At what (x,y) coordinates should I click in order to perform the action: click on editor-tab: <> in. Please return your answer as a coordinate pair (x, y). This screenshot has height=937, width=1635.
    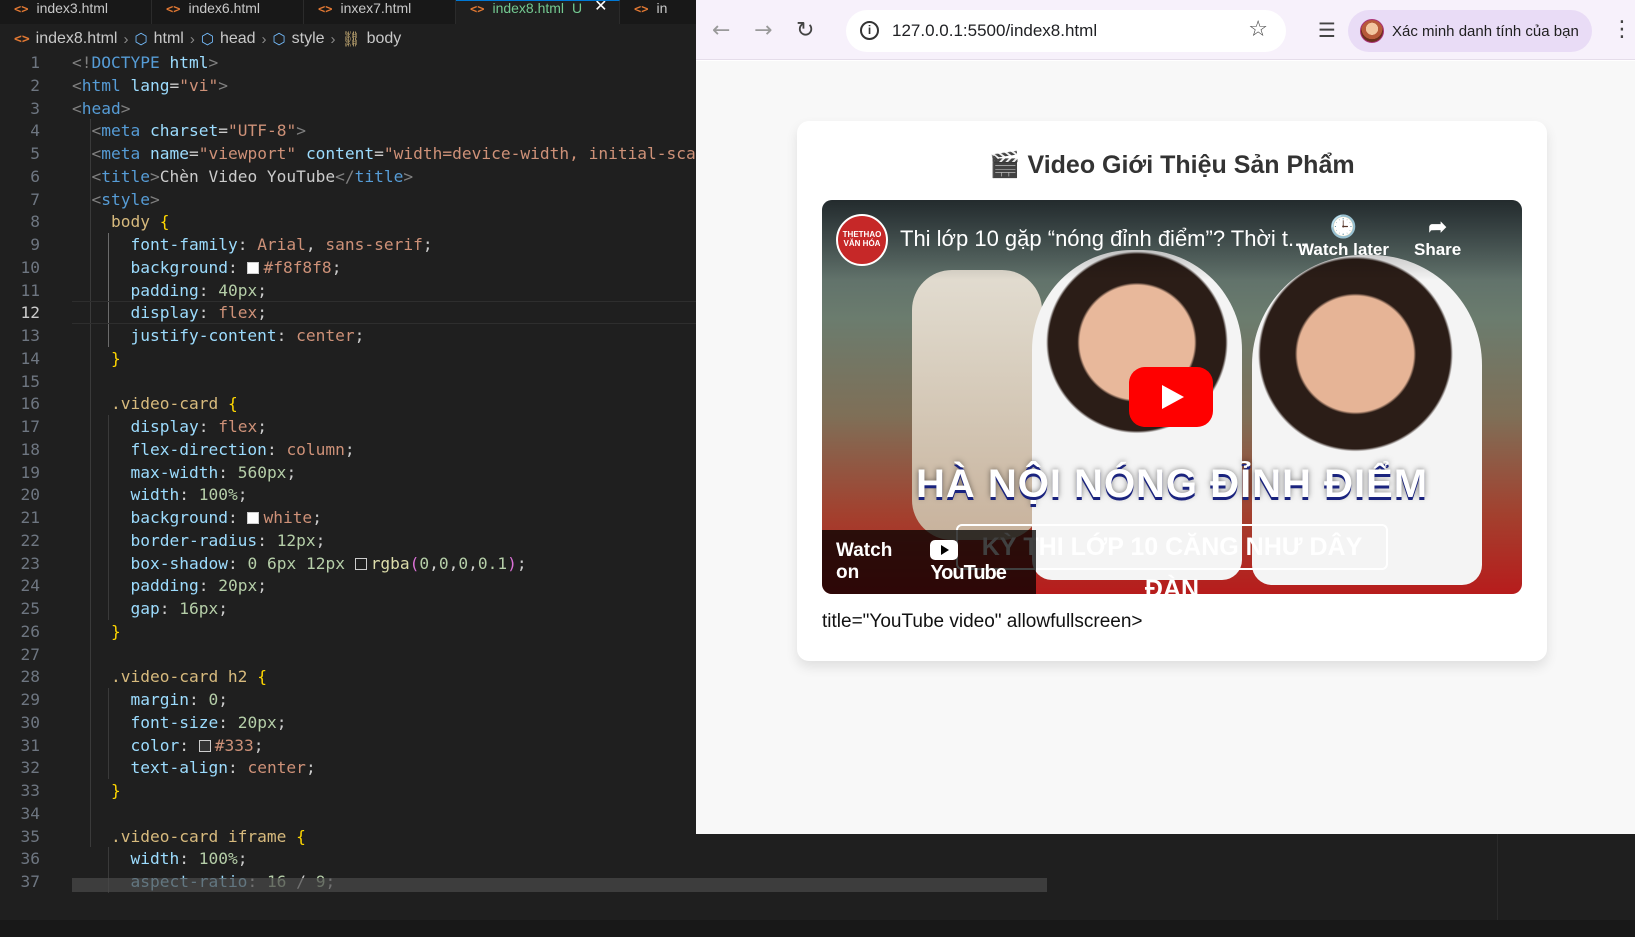
    Looking at the image, I should click on (660, 12).